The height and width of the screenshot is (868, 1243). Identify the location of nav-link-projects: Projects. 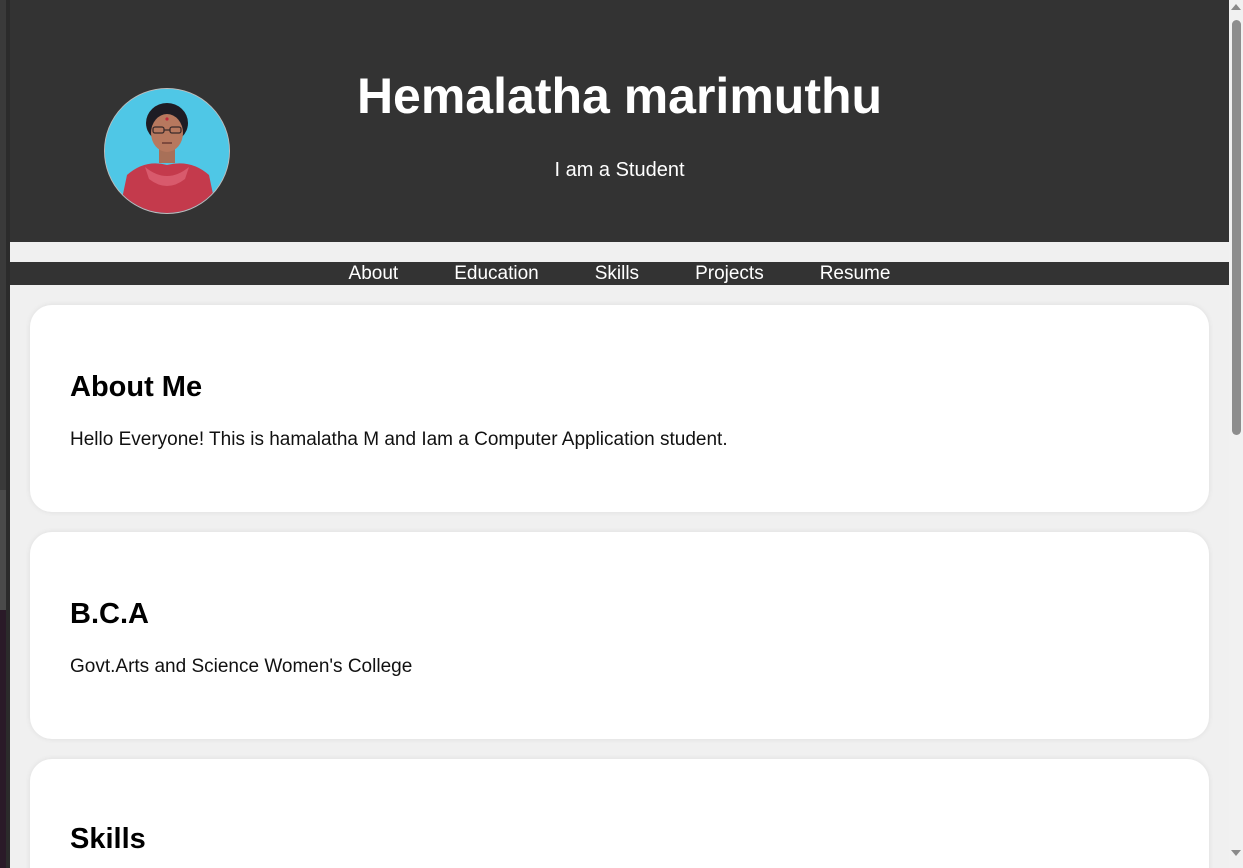
(729, 273).